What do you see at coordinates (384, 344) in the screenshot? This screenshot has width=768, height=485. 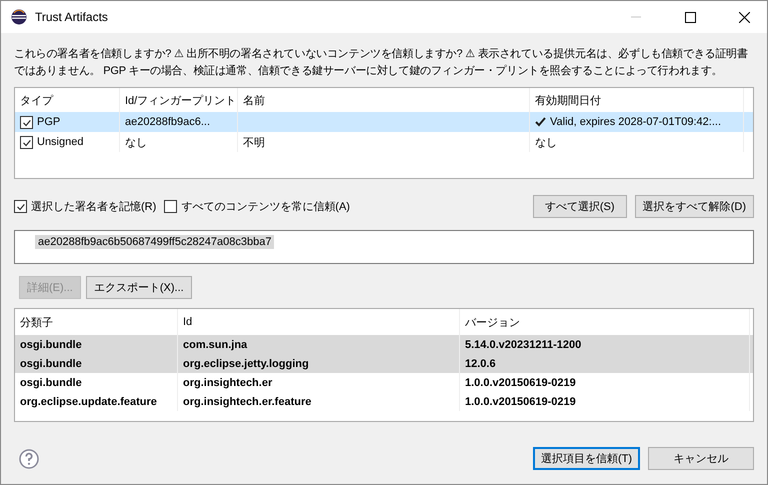 I see `artifact-row: osgi.bundle com.sun.jna 5.14.0.v20231211-1200` at bounding box center [384, 344].